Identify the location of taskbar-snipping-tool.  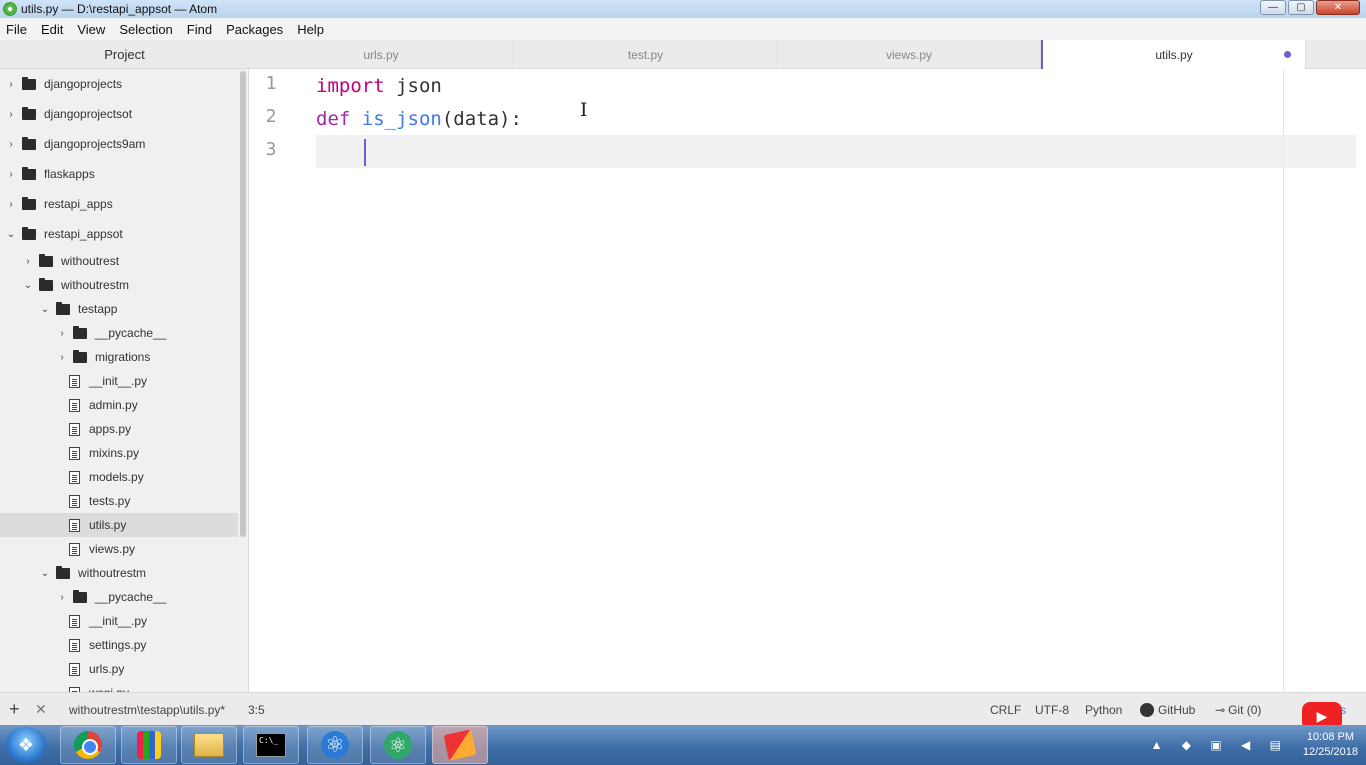
(460, 745).